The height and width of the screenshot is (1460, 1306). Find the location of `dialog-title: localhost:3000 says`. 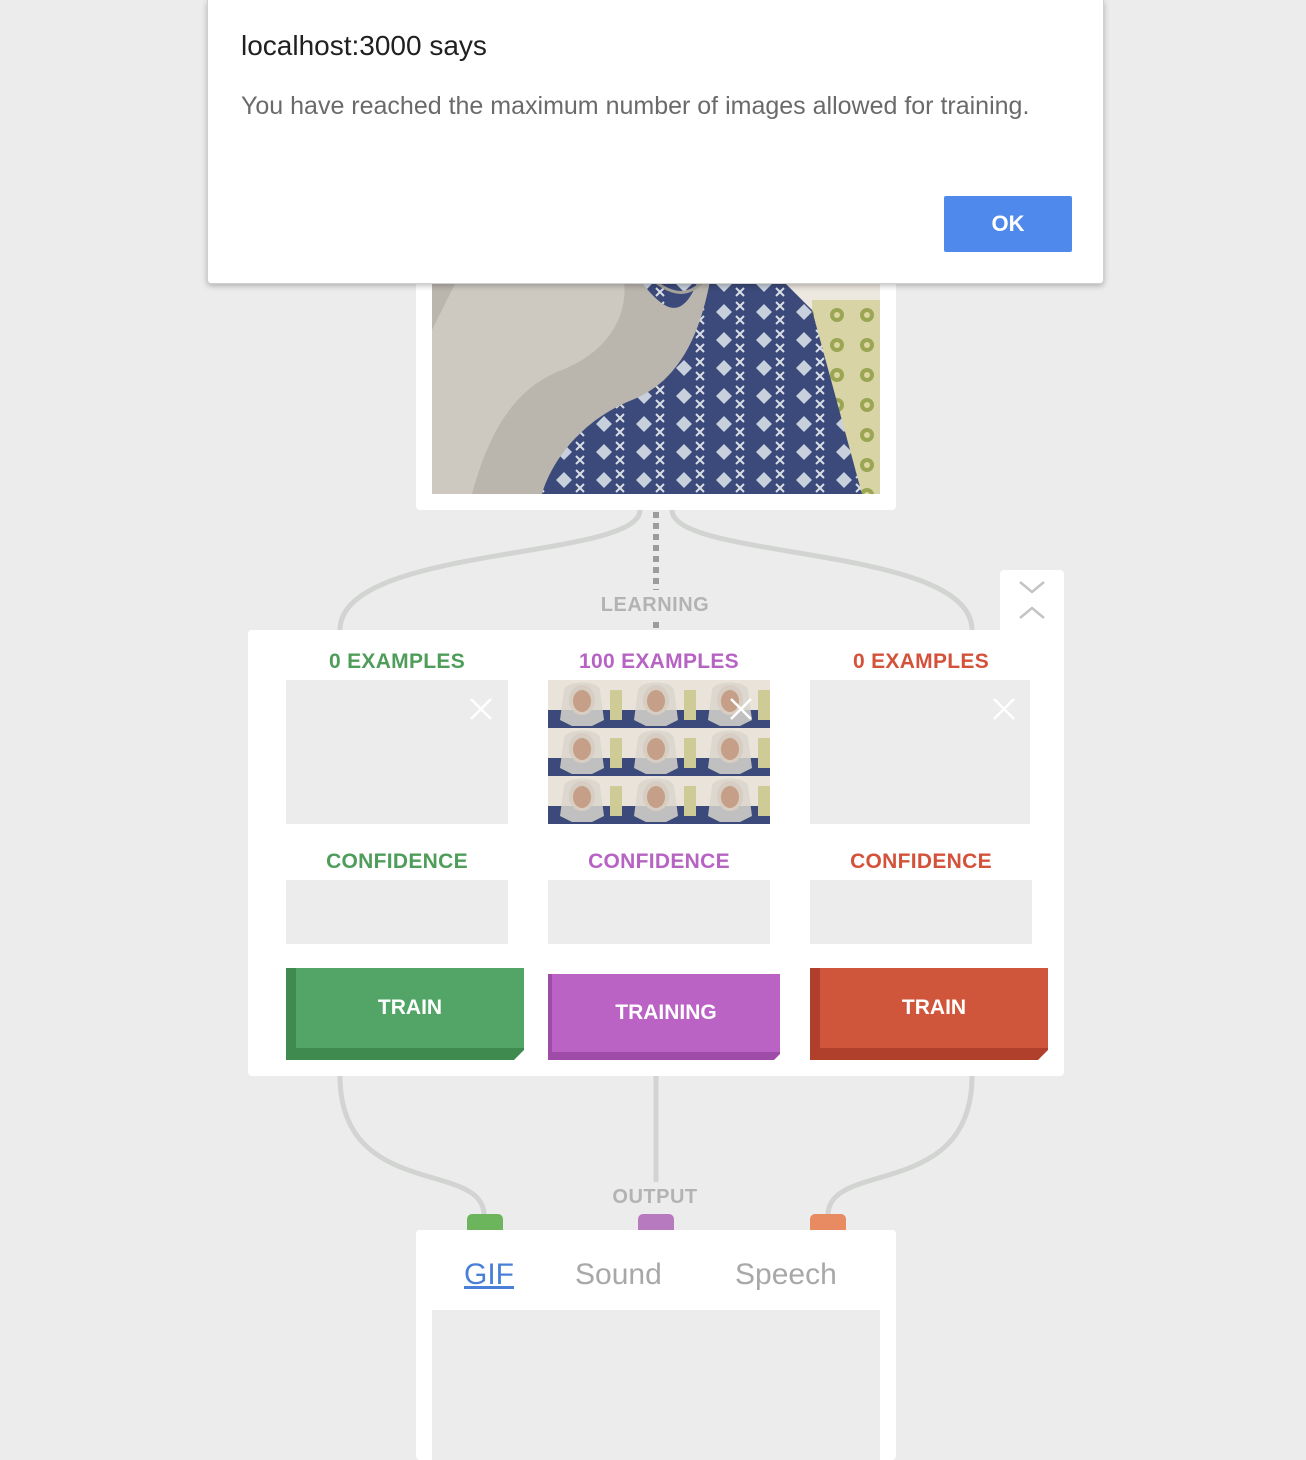

dialog-title: localhost:3000 says is located at coordinates (364, 45).